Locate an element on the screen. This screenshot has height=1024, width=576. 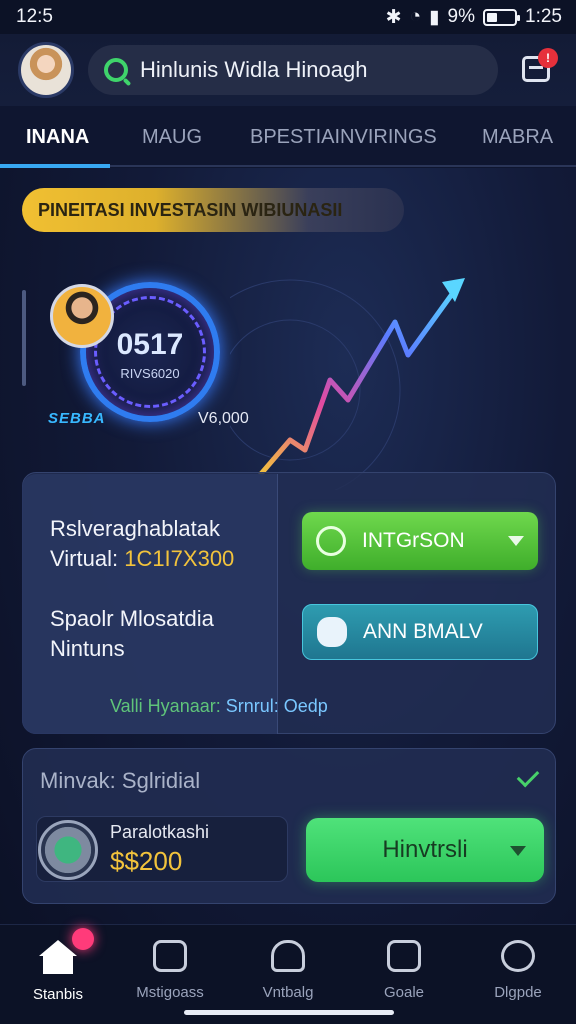
footer-label: Valli Hyanaar: is located at coordinates (165, 706).